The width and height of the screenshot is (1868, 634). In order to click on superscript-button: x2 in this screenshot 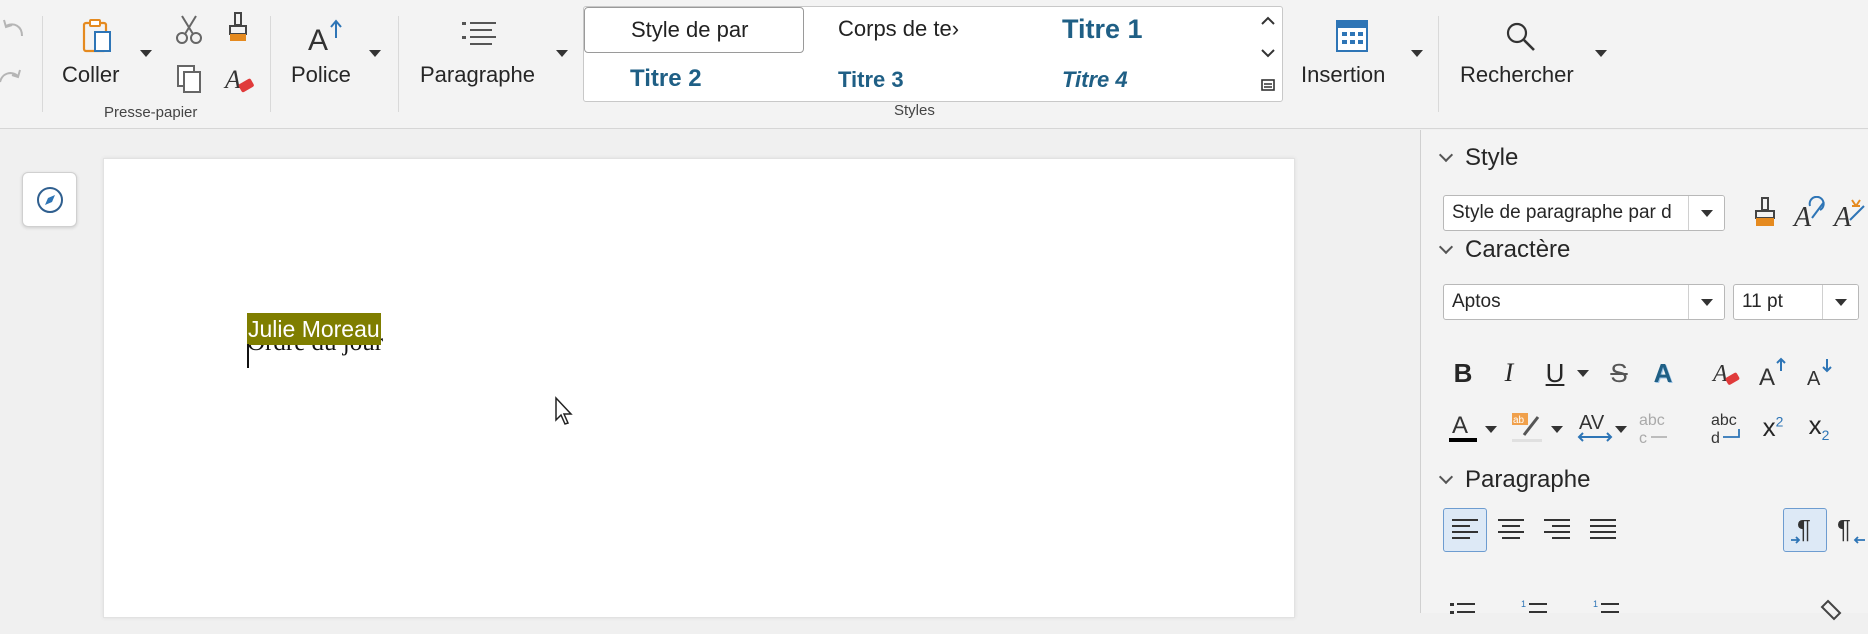, I will do `click(1773, 427)`.